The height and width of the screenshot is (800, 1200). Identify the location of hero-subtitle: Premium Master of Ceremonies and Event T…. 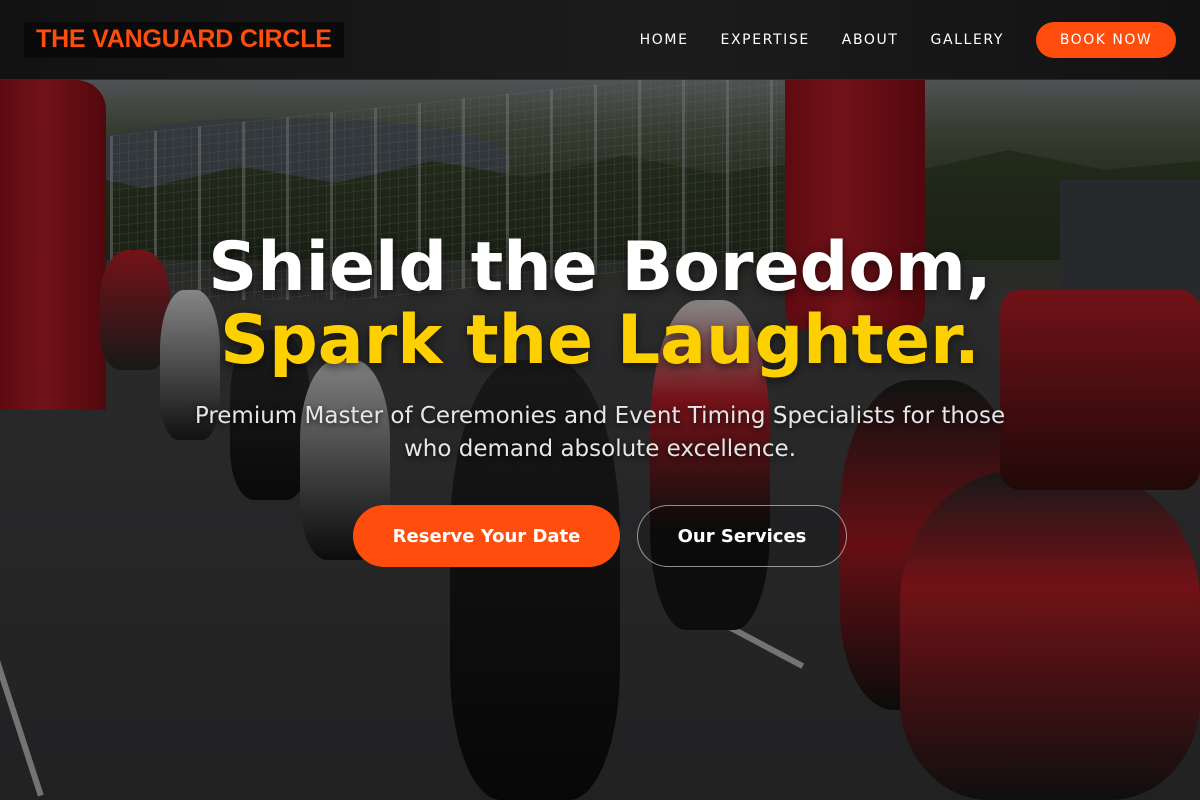
(600, 432).